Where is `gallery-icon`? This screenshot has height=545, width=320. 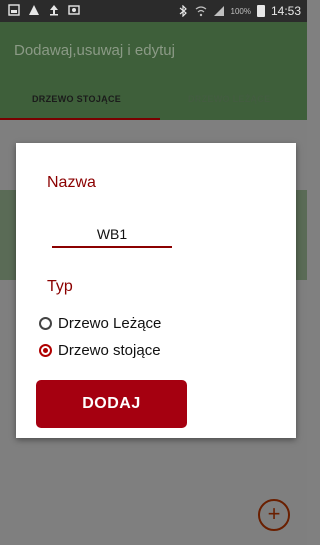 gallery-icon is located at coordinates (14, 10).